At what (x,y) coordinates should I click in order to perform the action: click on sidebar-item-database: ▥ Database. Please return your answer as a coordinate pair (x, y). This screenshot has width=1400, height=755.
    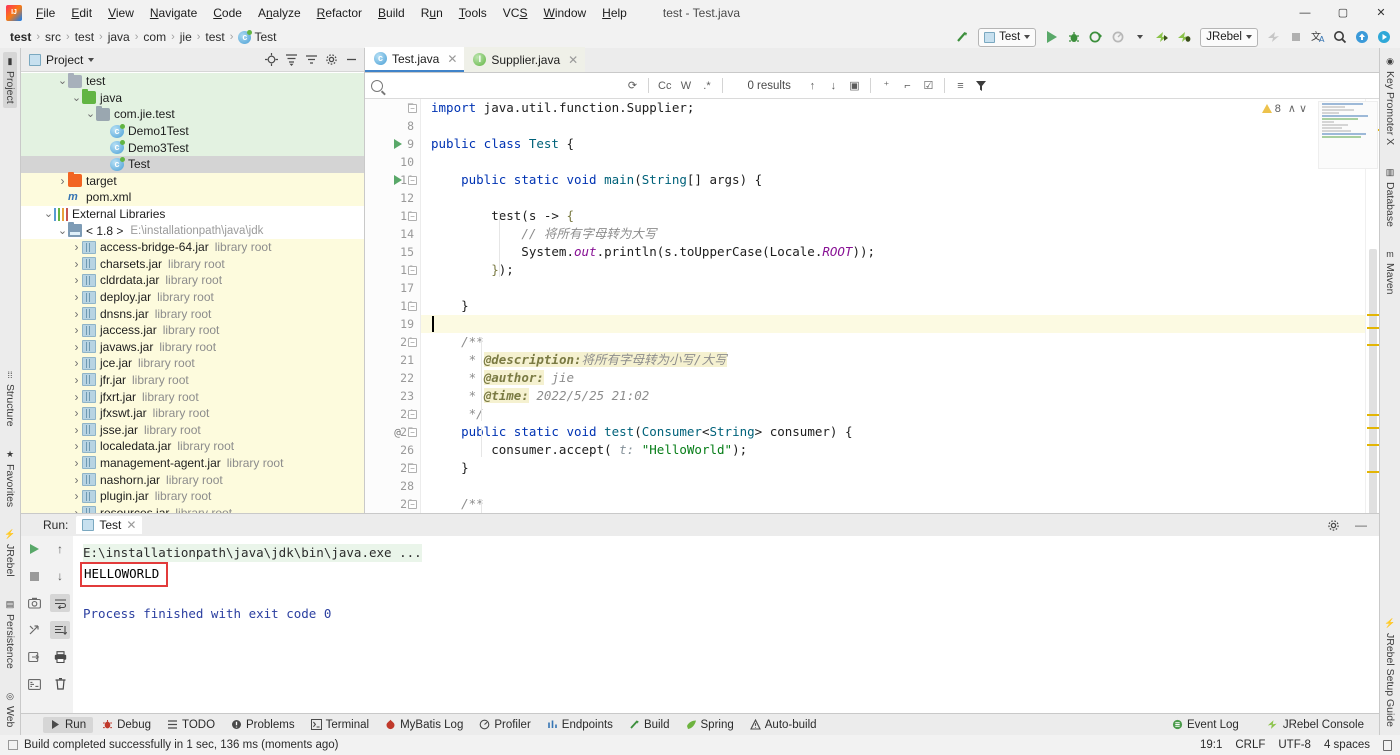
    Looking at the image, I should click on (1390, 197).